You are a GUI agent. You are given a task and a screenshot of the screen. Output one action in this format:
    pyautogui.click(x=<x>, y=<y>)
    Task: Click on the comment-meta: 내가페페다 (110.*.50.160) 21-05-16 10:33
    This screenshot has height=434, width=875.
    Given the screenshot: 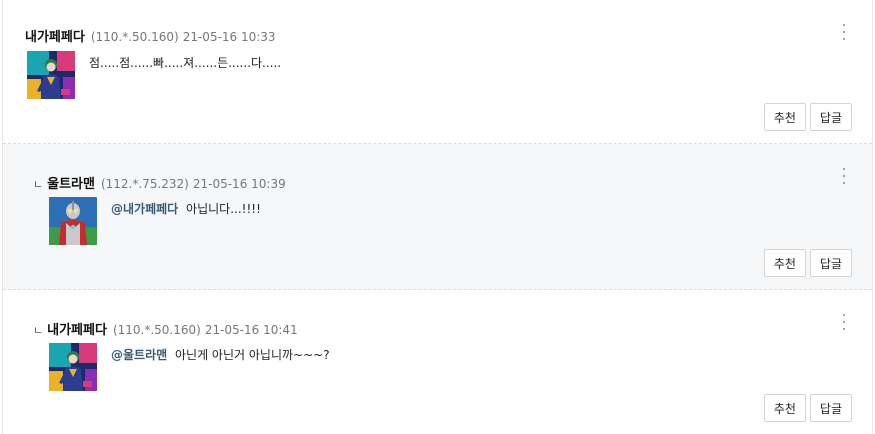 What is the action you would take?
    pyautogui.click(x=150, y=35)
    